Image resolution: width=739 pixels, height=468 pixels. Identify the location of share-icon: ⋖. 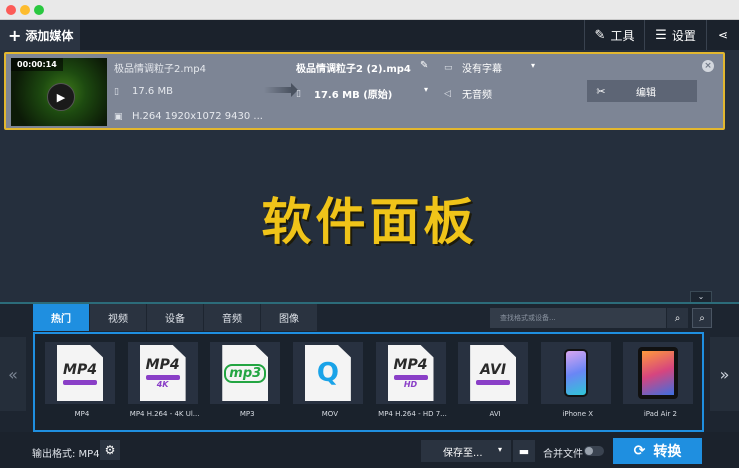
(723, 35).